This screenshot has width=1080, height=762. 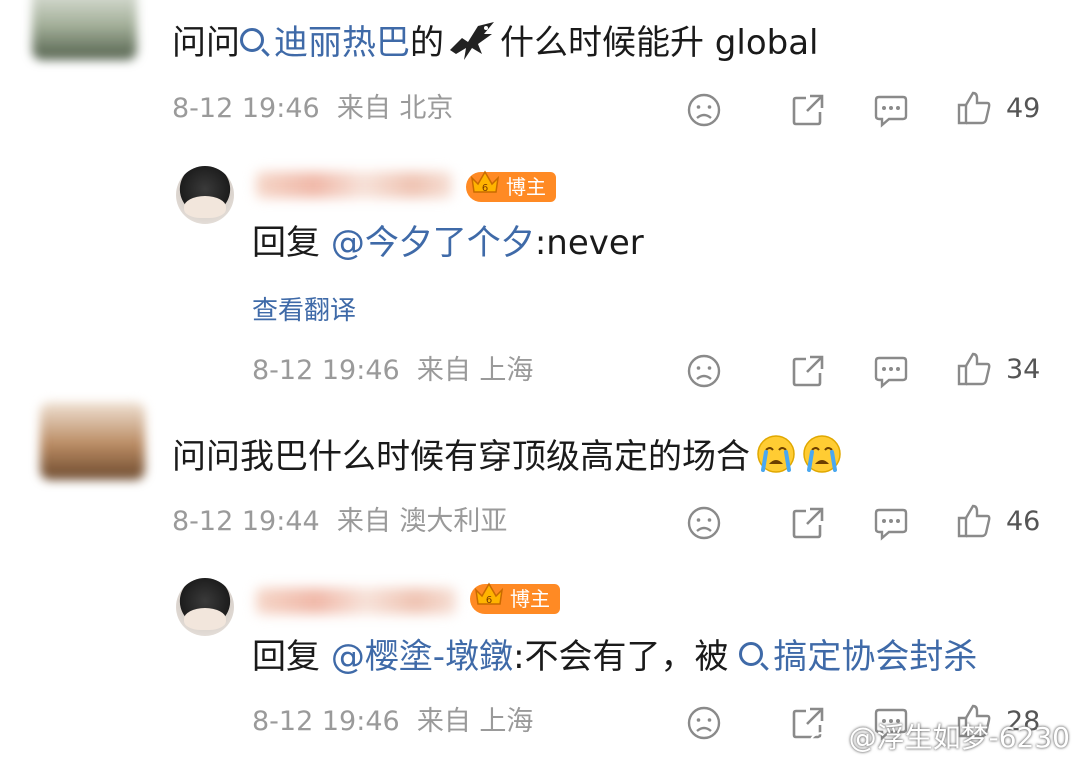 I want to click on reply-suffix: :never, so click(x=589, y=243).